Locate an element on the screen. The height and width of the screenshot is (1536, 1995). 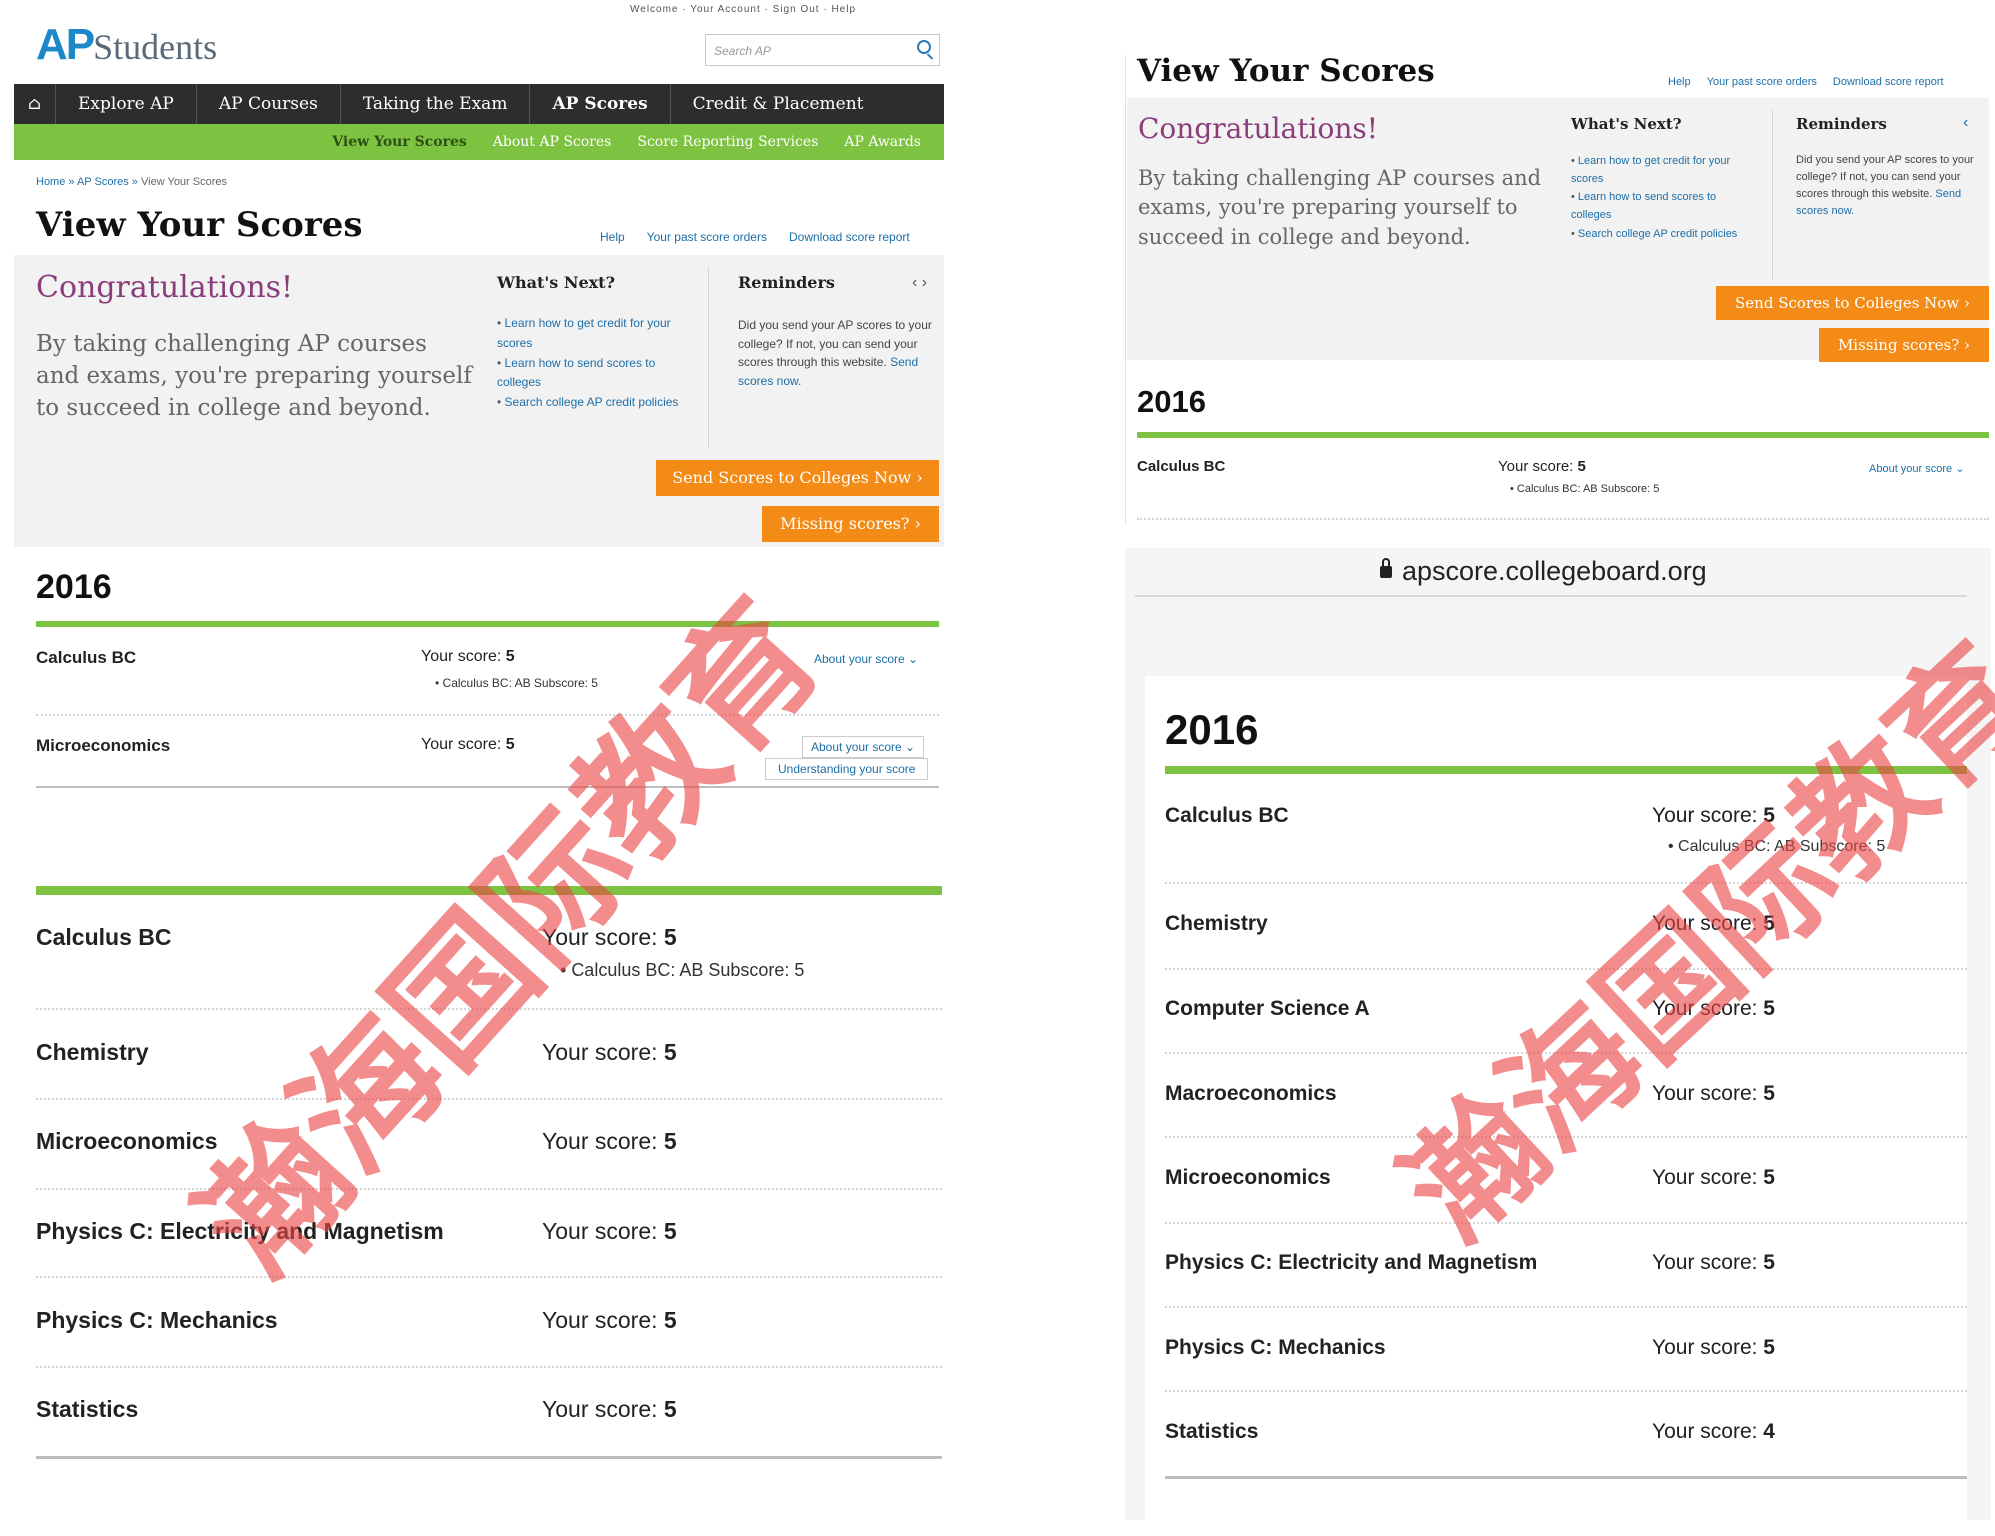
logo-students: Students is located at coordinates (155, 47).